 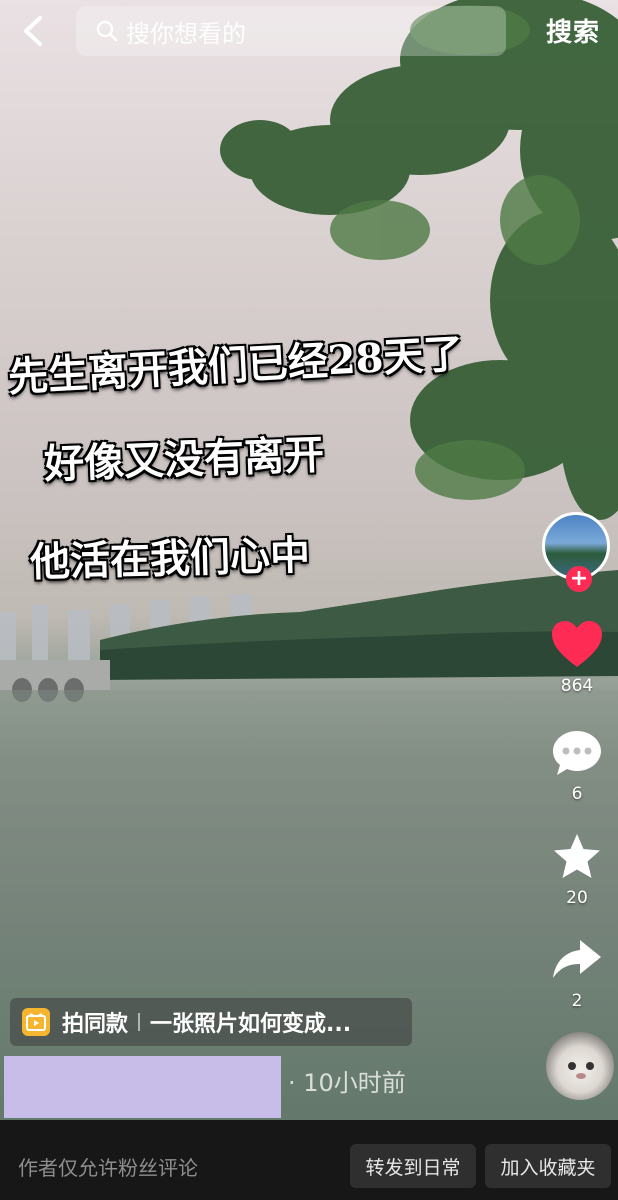 What do you see at coordinates (577, 753) in the screenshot?
I see `comment-icon` at bounding box center [577, 753].